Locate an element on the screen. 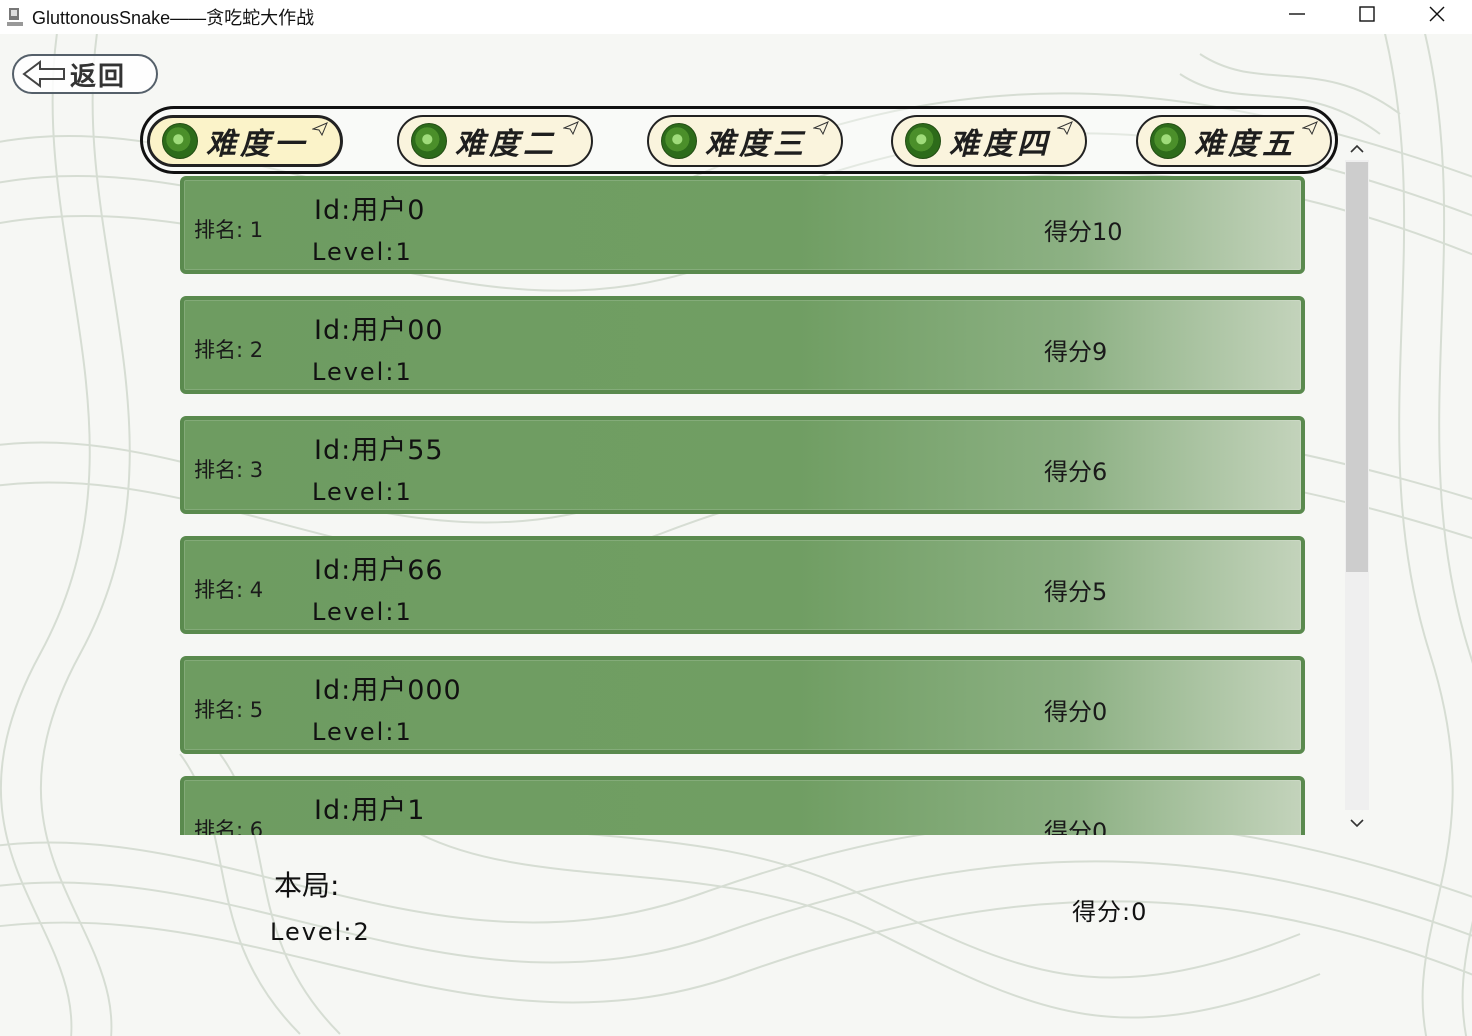 This screenshot has height=1036, width=1472. tab-label: 难度一 is located at coordinates (257, 144).